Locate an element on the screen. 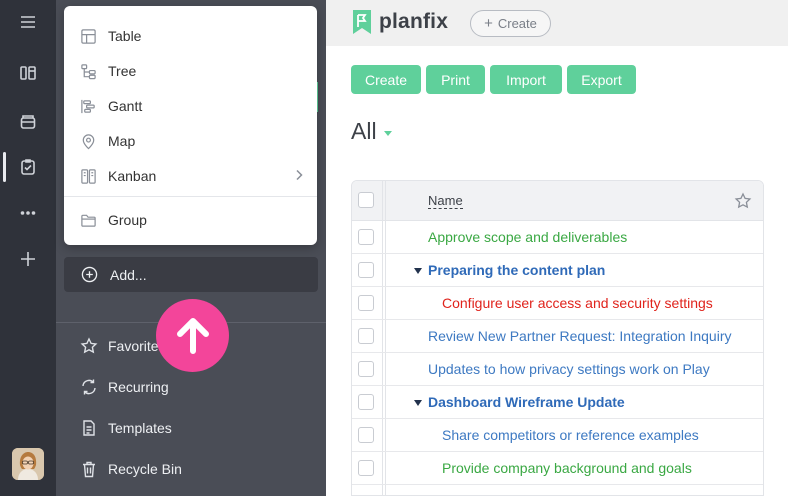 This screenshot has height=496, width=788. view-selector: All is located at coordinates (371, 131).